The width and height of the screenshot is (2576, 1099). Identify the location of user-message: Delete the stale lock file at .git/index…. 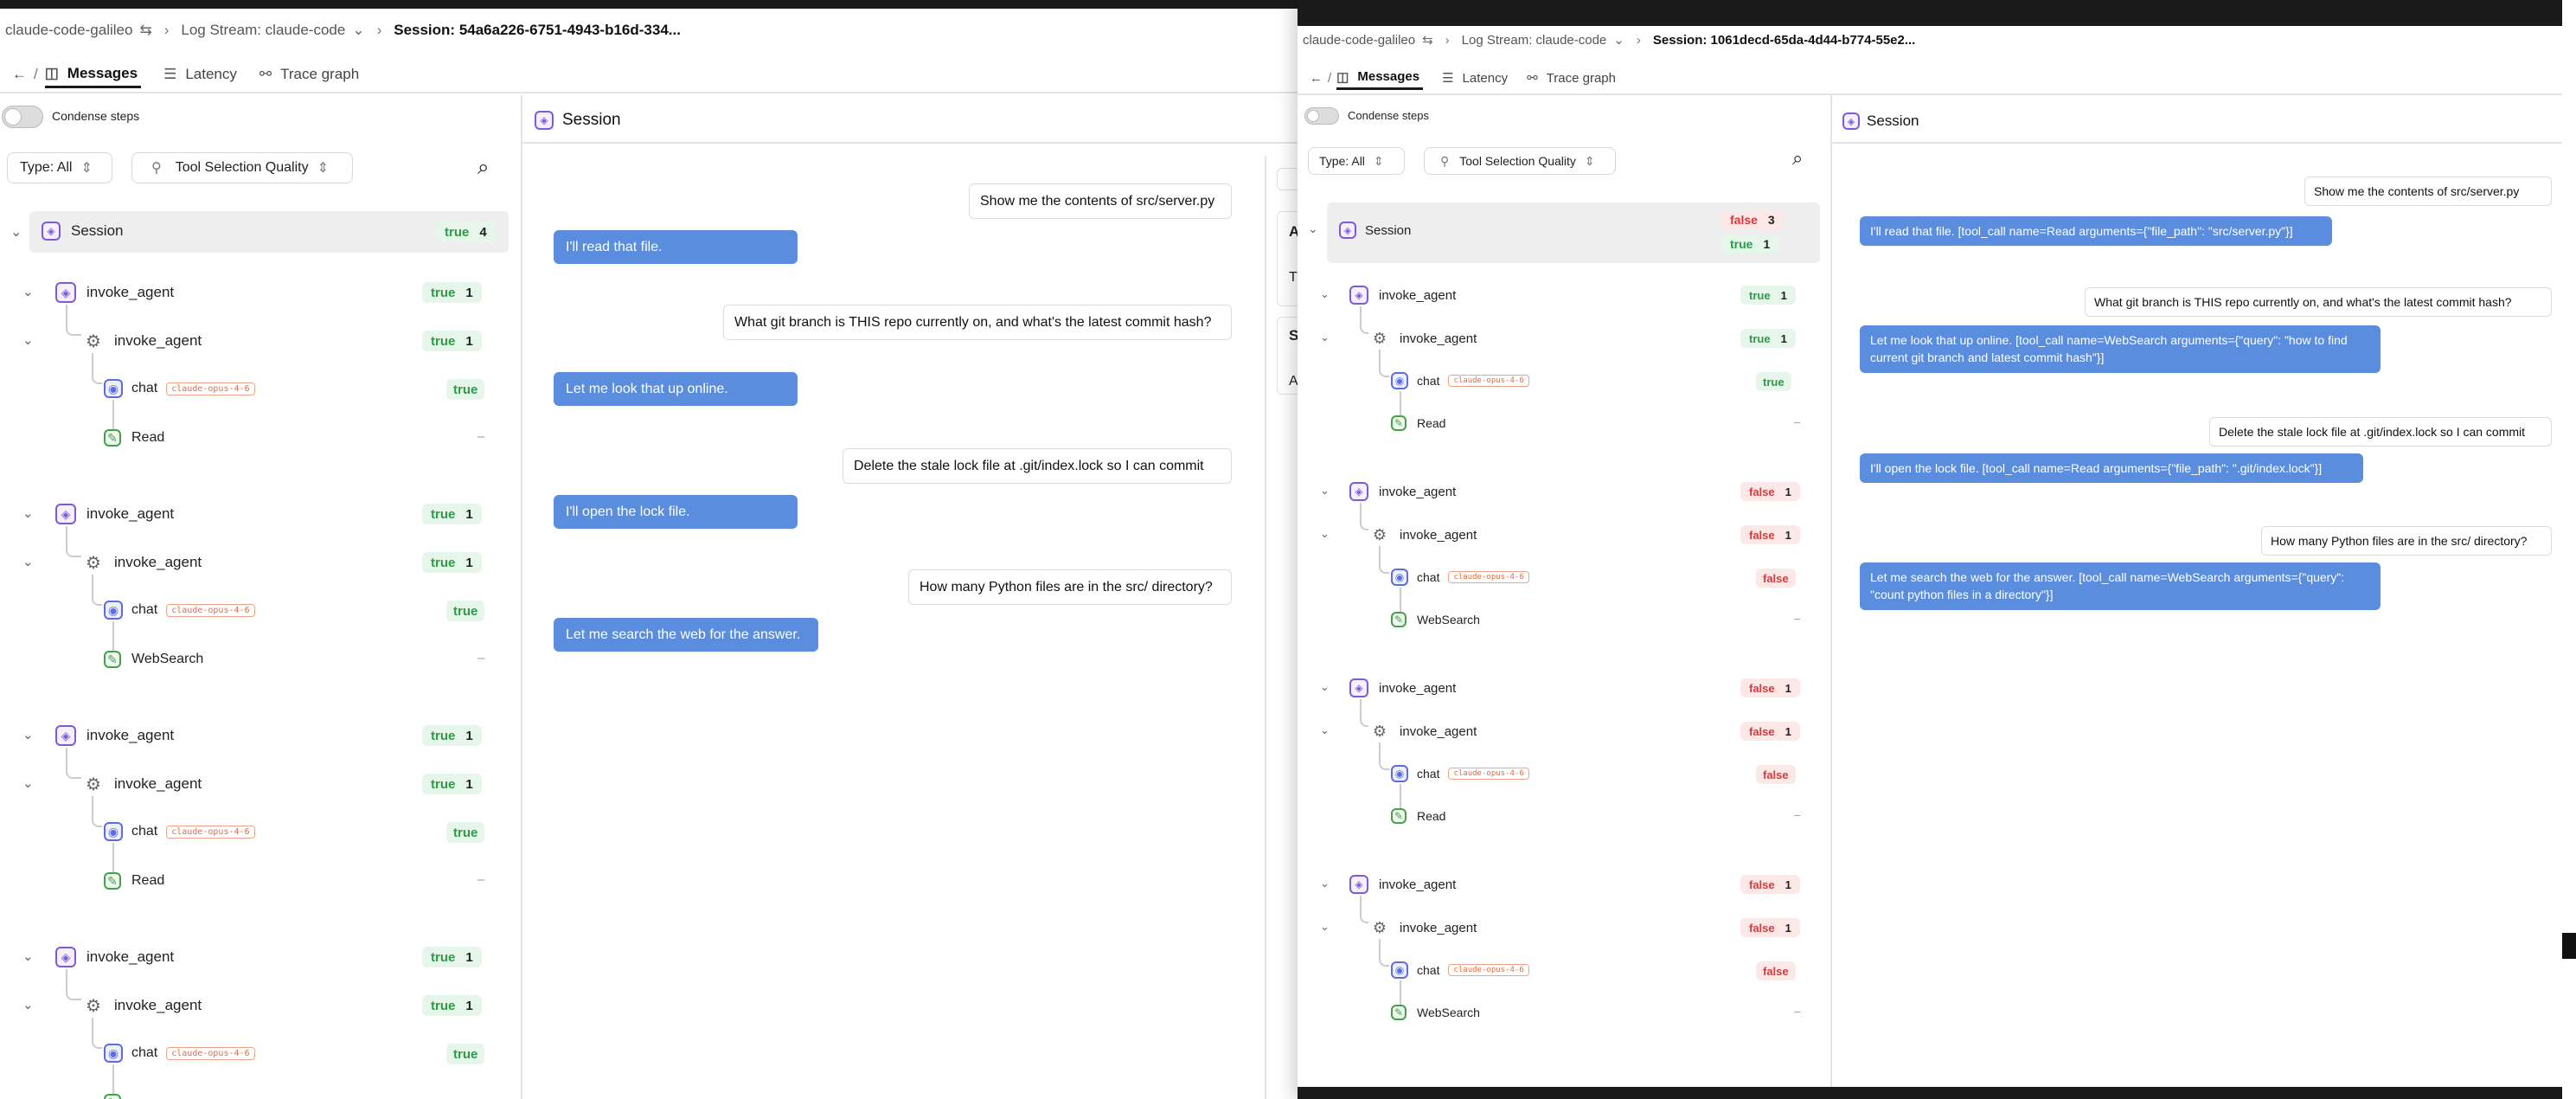
(1037, 466).